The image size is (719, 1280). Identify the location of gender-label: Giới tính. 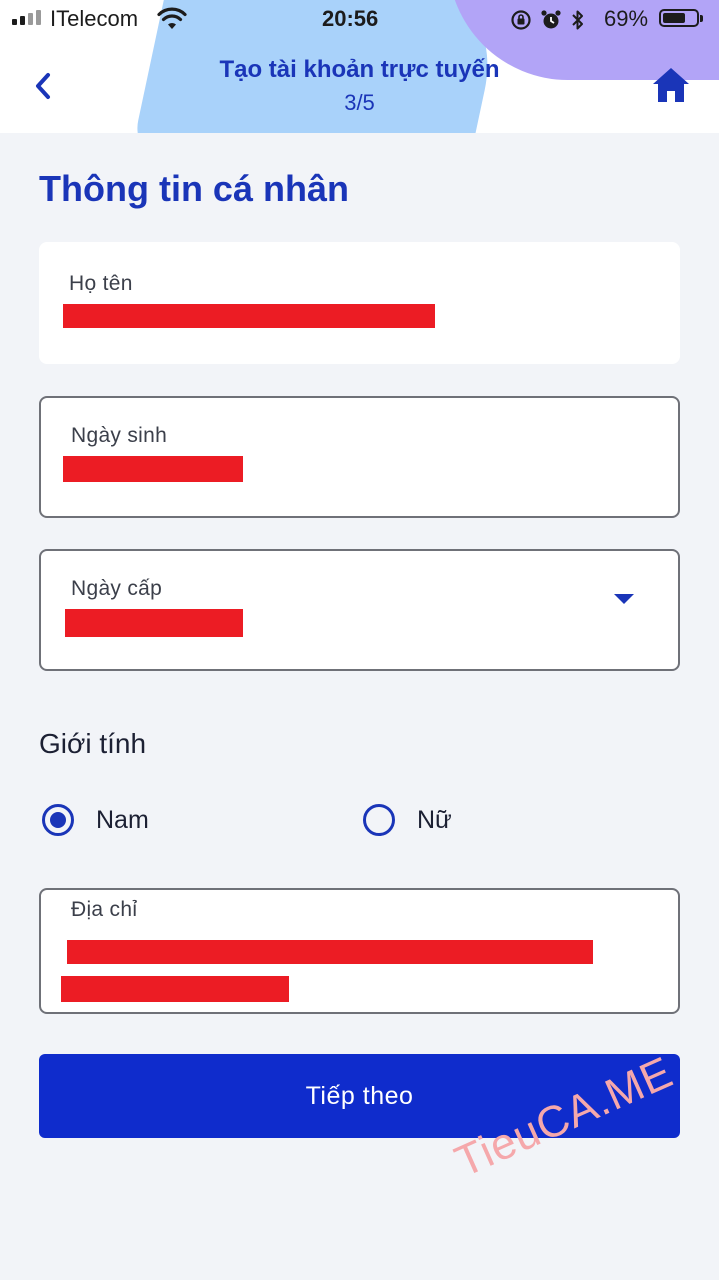
(93, 743).